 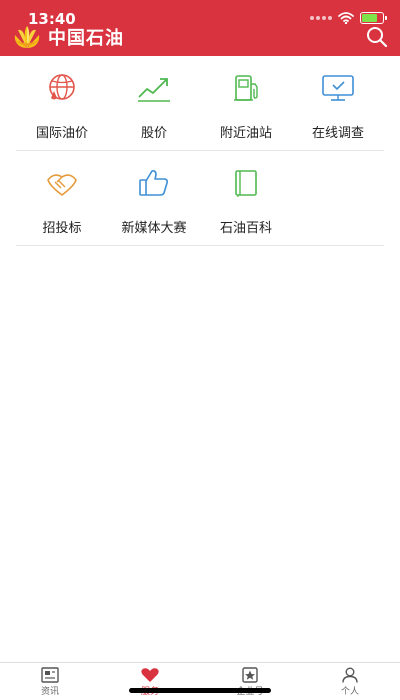 I want to click on service-nearby-stations: 附近油站, so click(x=246, y=103).